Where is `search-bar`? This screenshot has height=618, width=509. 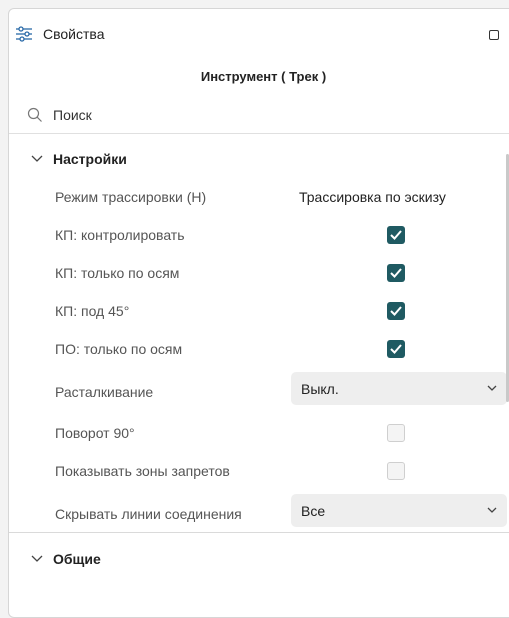
search-bar is located at coordinates (259, 115).